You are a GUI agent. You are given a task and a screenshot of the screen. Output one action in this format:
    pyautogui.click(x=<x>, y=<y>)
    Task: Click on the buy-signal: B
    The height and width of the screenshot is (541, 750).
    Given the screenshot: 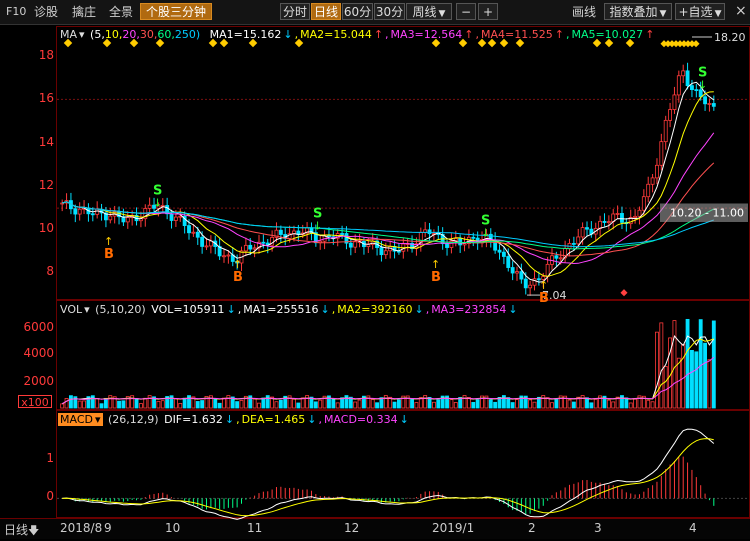 What is the action you would take?
    pyautogui.click(x=238, y=277)
    